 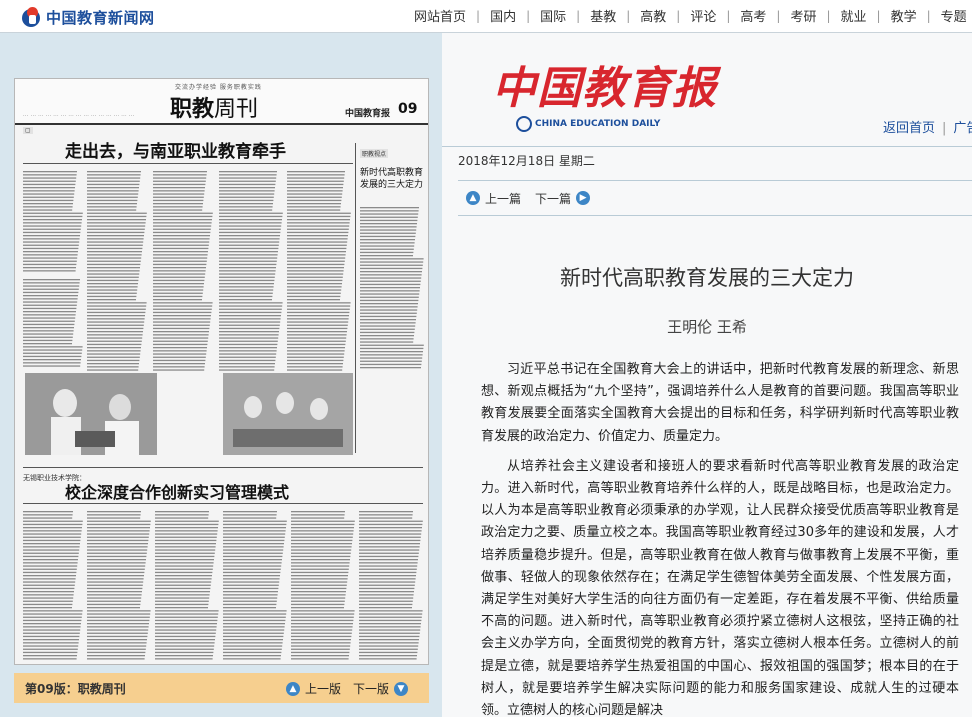 What do you see at coordinates (526, 161) in the screenshot?
I see `article-date: 2018年12月18日 星期二` at bounding box center [526, 161].